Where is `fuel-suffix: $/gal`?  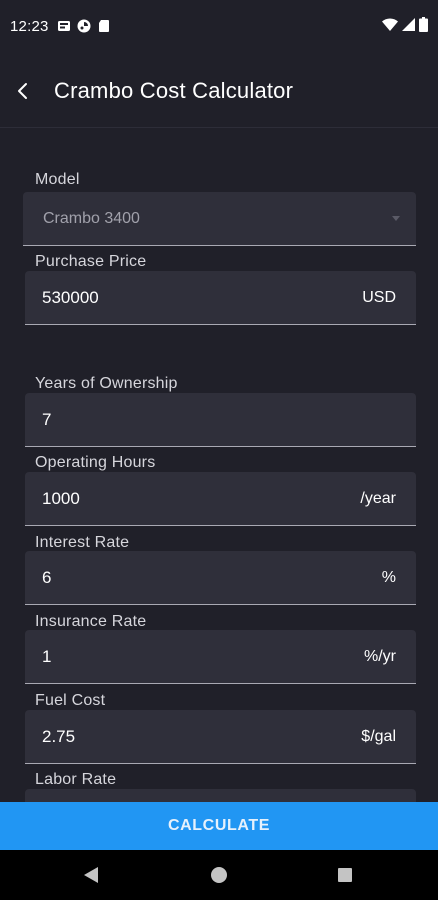
fuel-suffix: $/gal is located at coordinates (378, 736).